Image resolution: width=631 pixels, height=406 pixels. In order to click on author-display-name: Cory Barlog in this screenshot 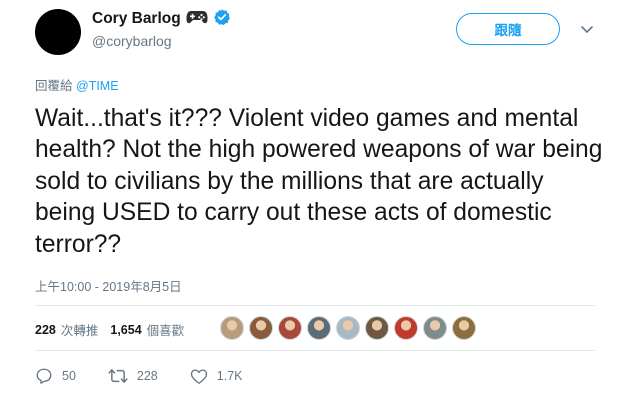, I will do `click(136, 19)`.